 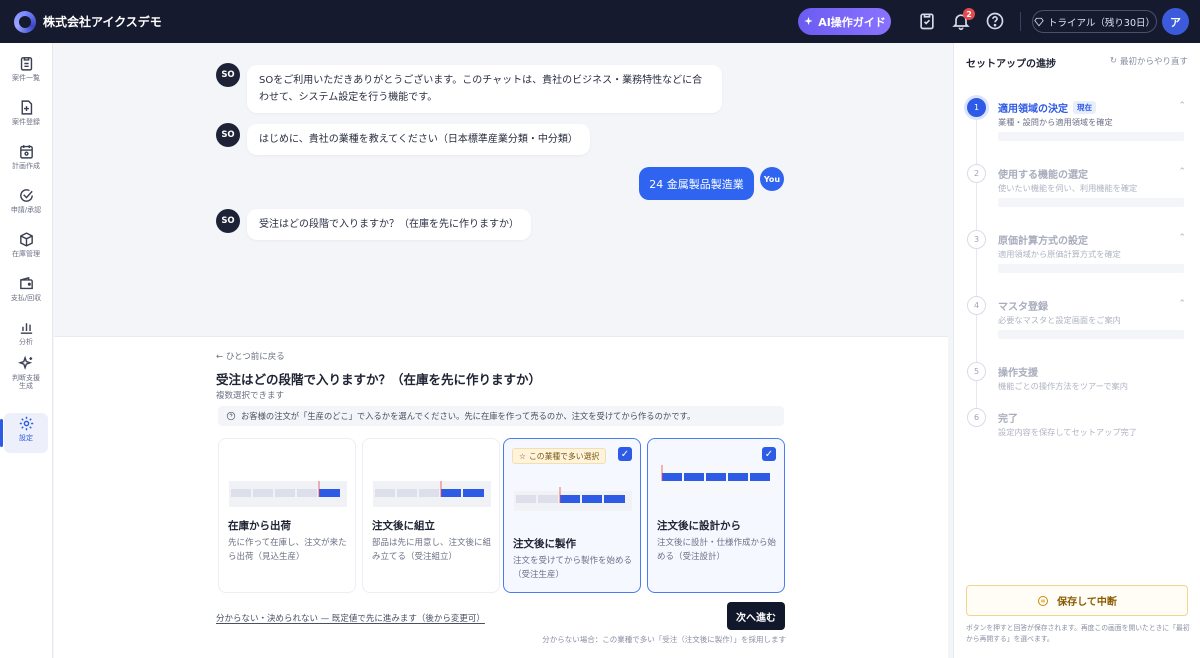 I want to click on user-avatar: ア, so click(x=1175, y=21).